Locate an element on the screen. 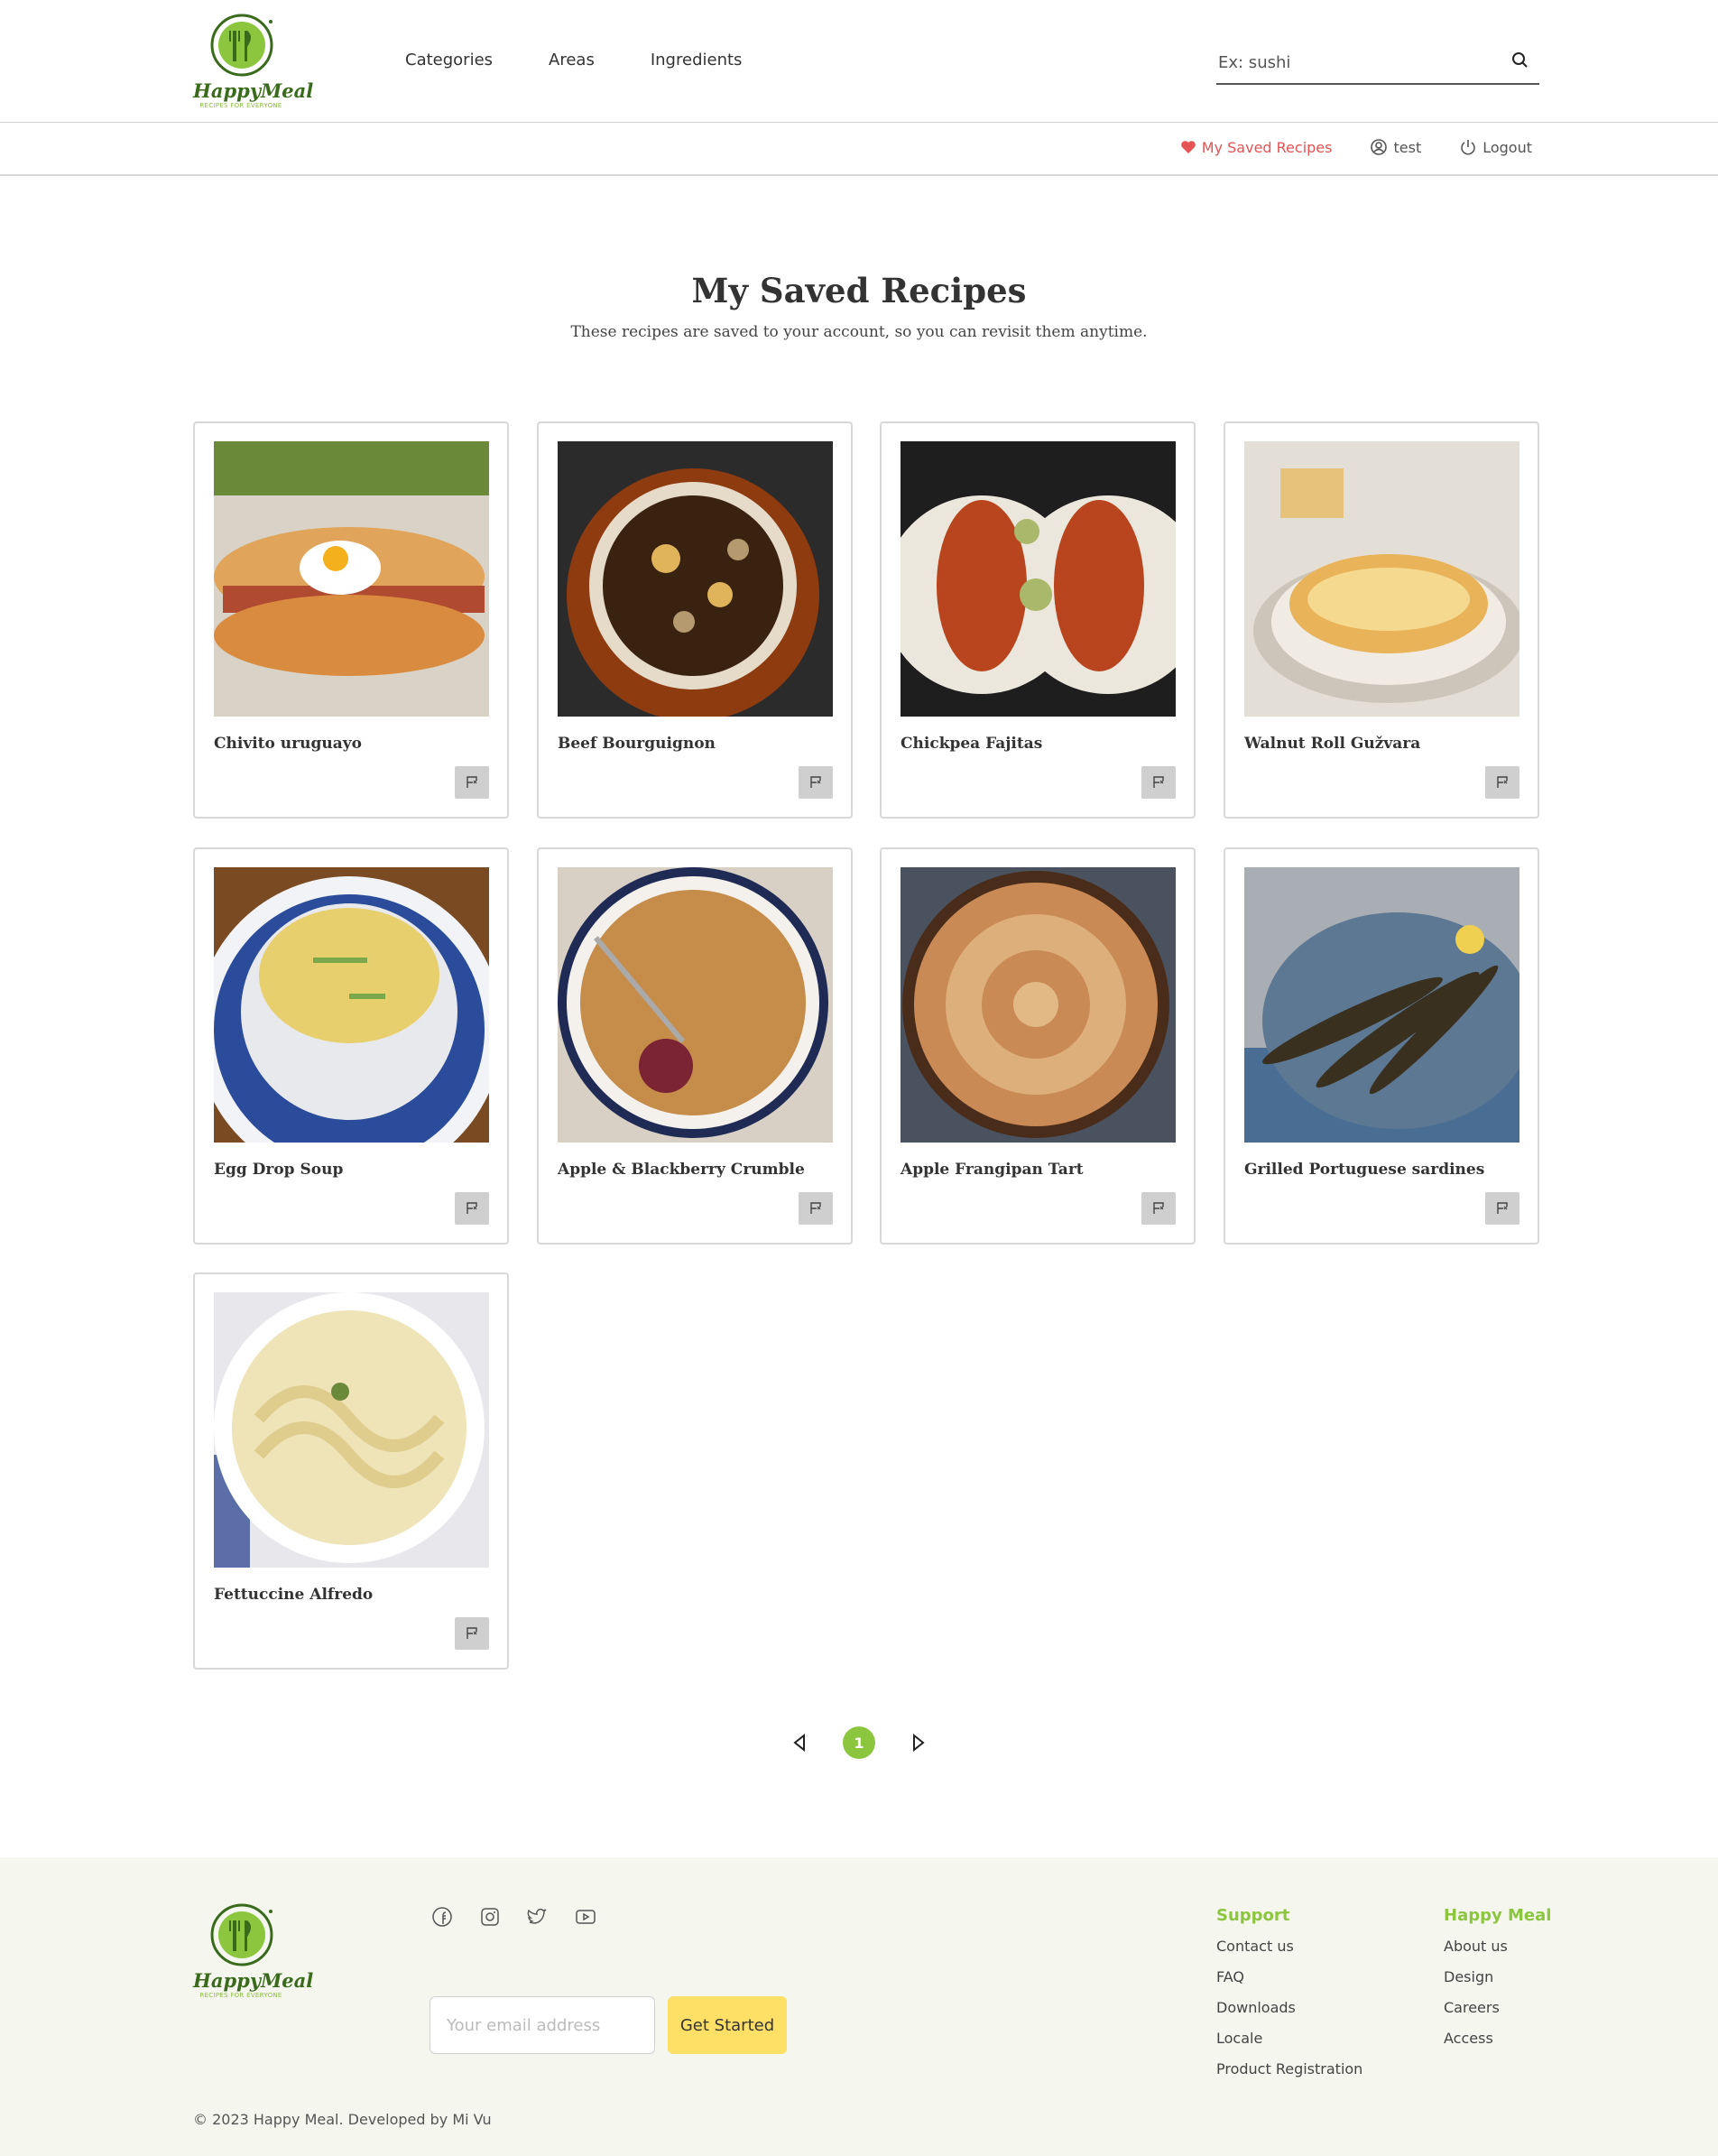  nav-categories: Categories is located at coordinates (449, 60).